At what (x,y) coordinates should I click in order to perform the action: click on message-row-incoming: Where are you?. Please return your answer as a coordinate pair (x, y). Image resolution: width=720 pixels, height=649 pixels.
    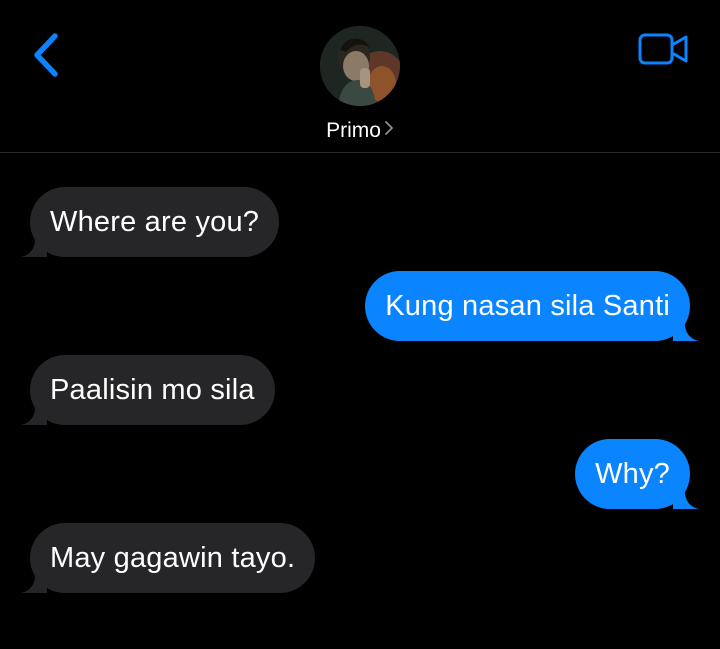
    Looking at the image, I should click on (360, 222).